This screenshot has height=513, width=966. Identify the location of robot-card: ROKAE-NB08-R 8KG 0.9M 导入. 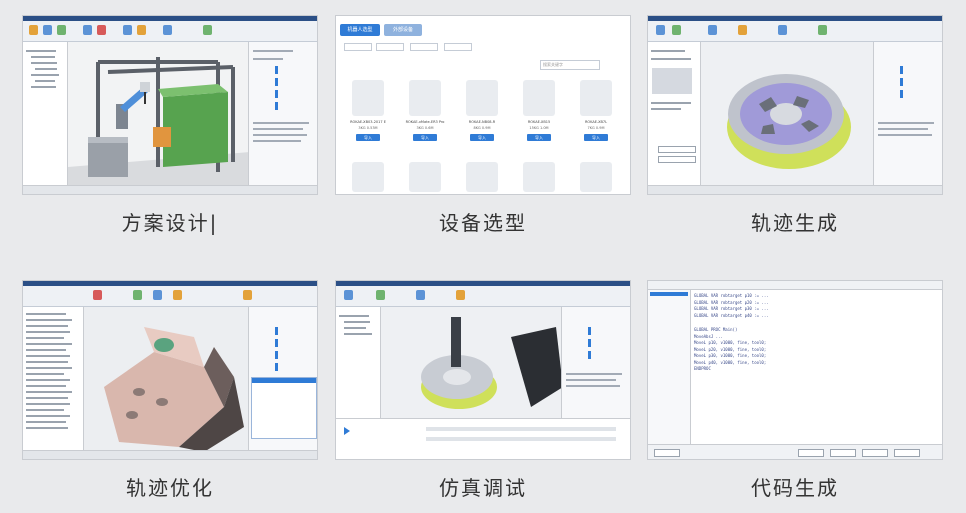
(482, 113).